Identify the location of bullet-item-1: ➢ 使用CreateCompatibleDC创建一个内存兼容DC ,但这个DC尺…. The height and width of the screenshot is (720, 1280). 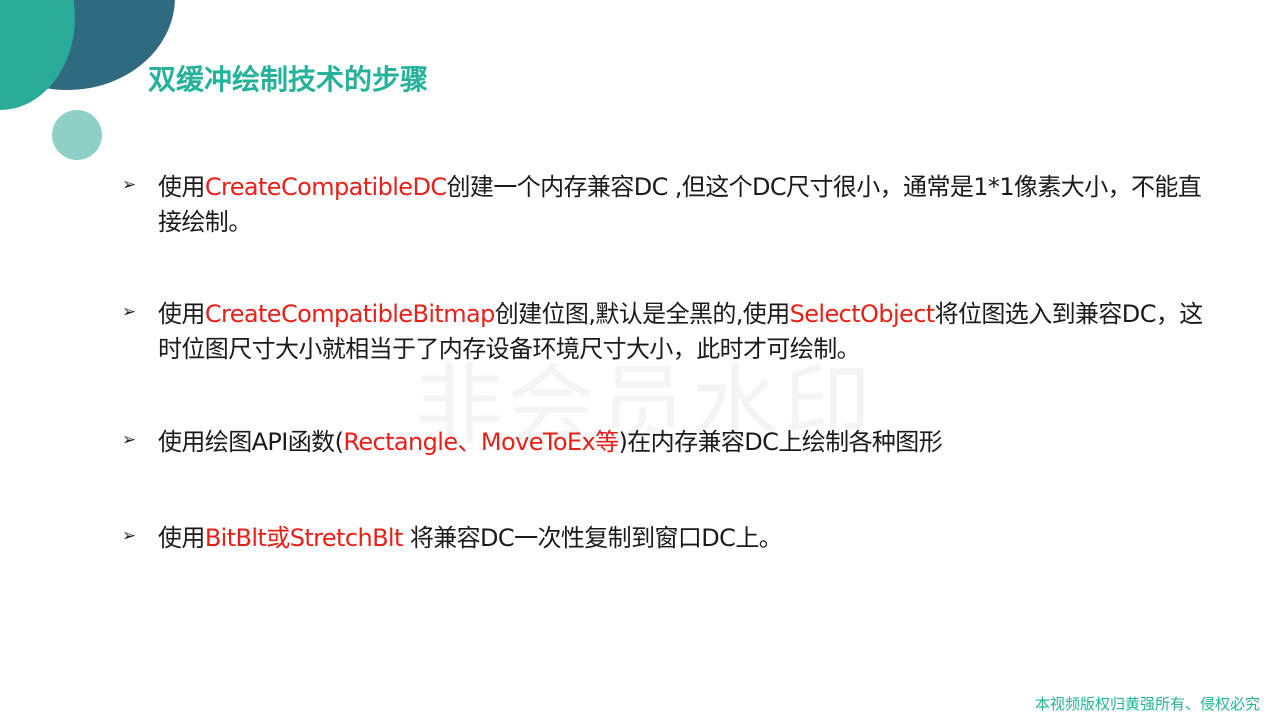
(670, 205).